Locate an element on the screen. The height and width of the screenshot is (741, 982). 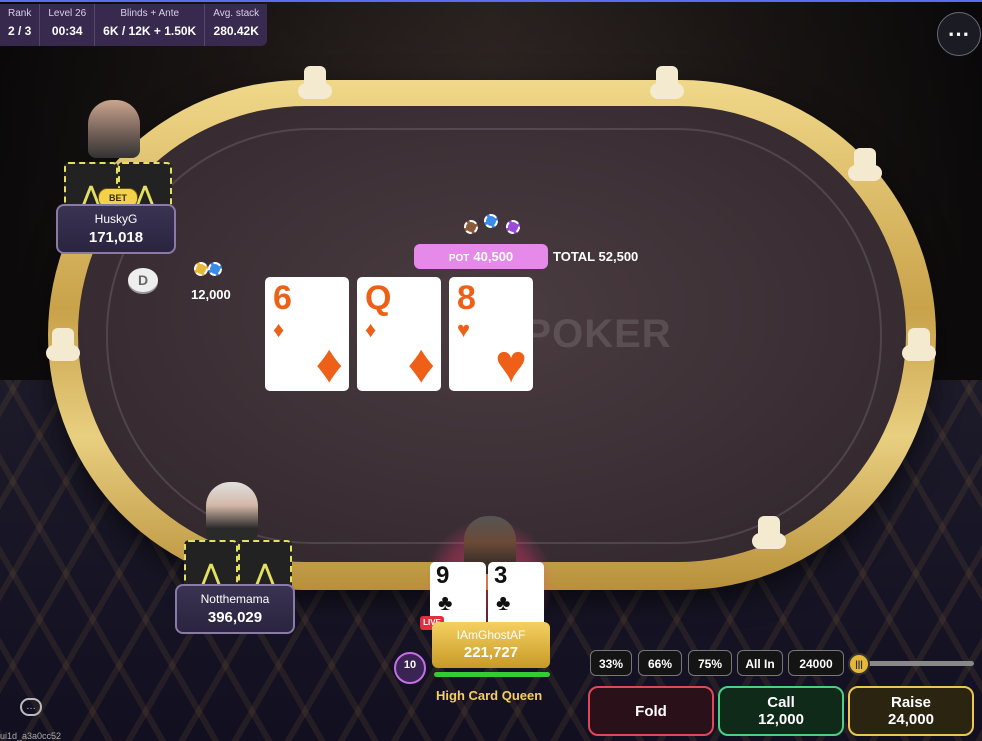
stat-level-label: Level 26 is located at coordinates (67, 13).